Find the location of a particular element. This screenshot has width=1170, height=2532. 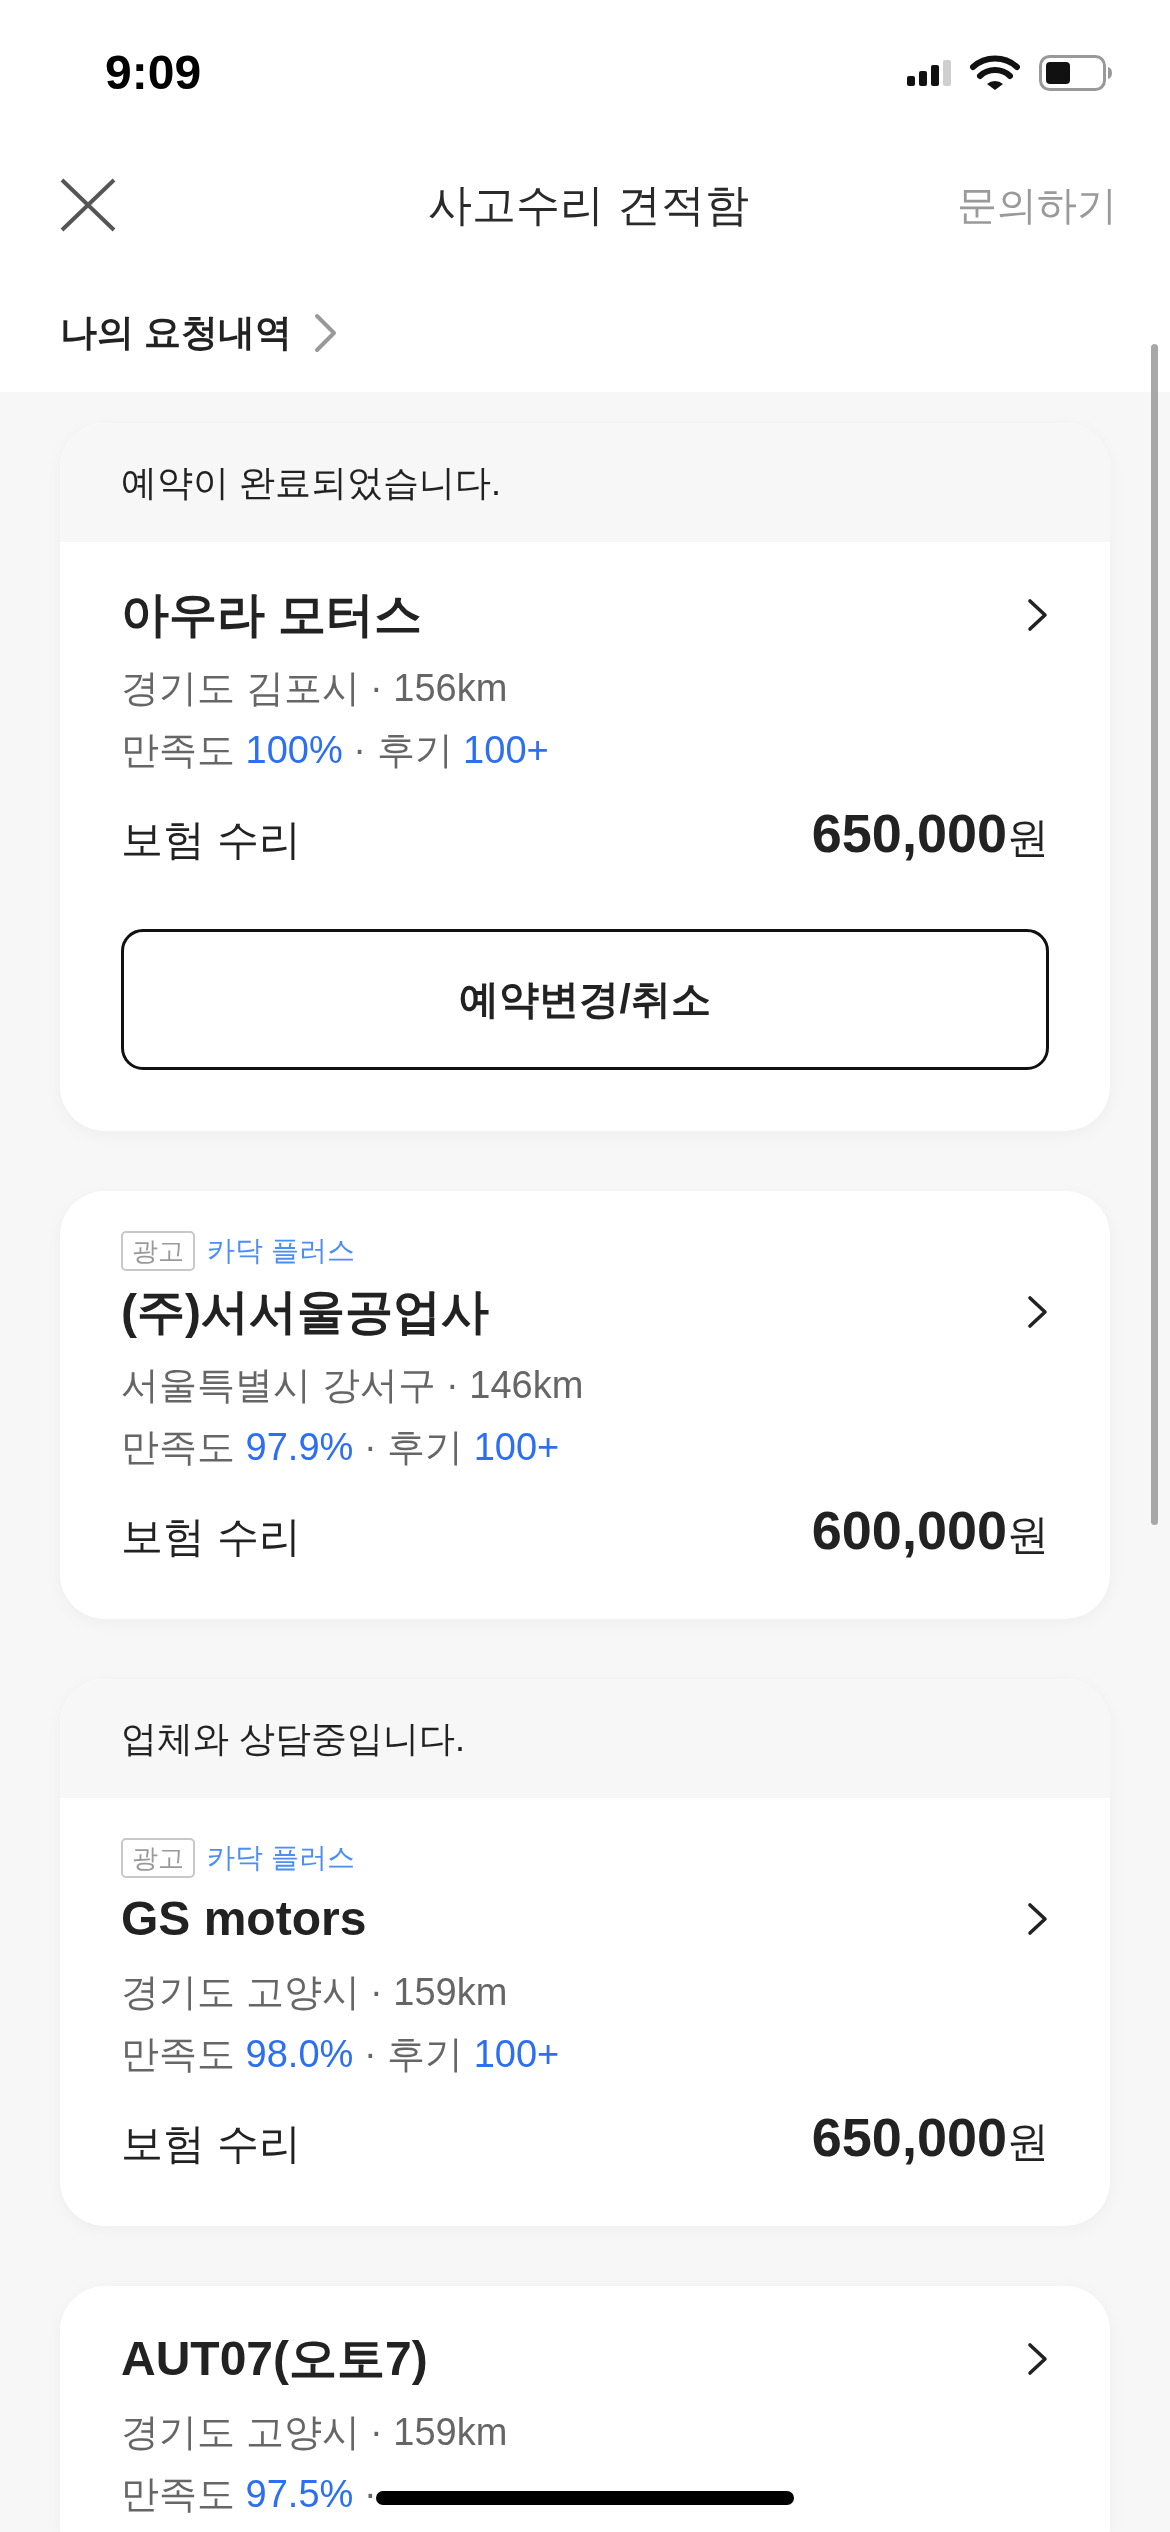

rating-text: 만족도 97.5% · is located at coordinates (249, 2494).